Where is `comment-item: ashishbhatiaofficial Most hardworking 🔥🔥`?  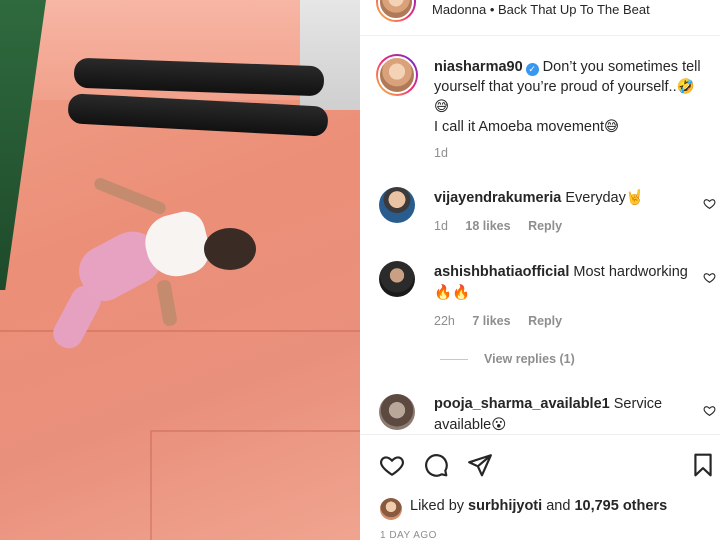
comment-item: ashishbhatiaofficial Most hardworking 🔥🔥 is located at coordinates (564, 283).